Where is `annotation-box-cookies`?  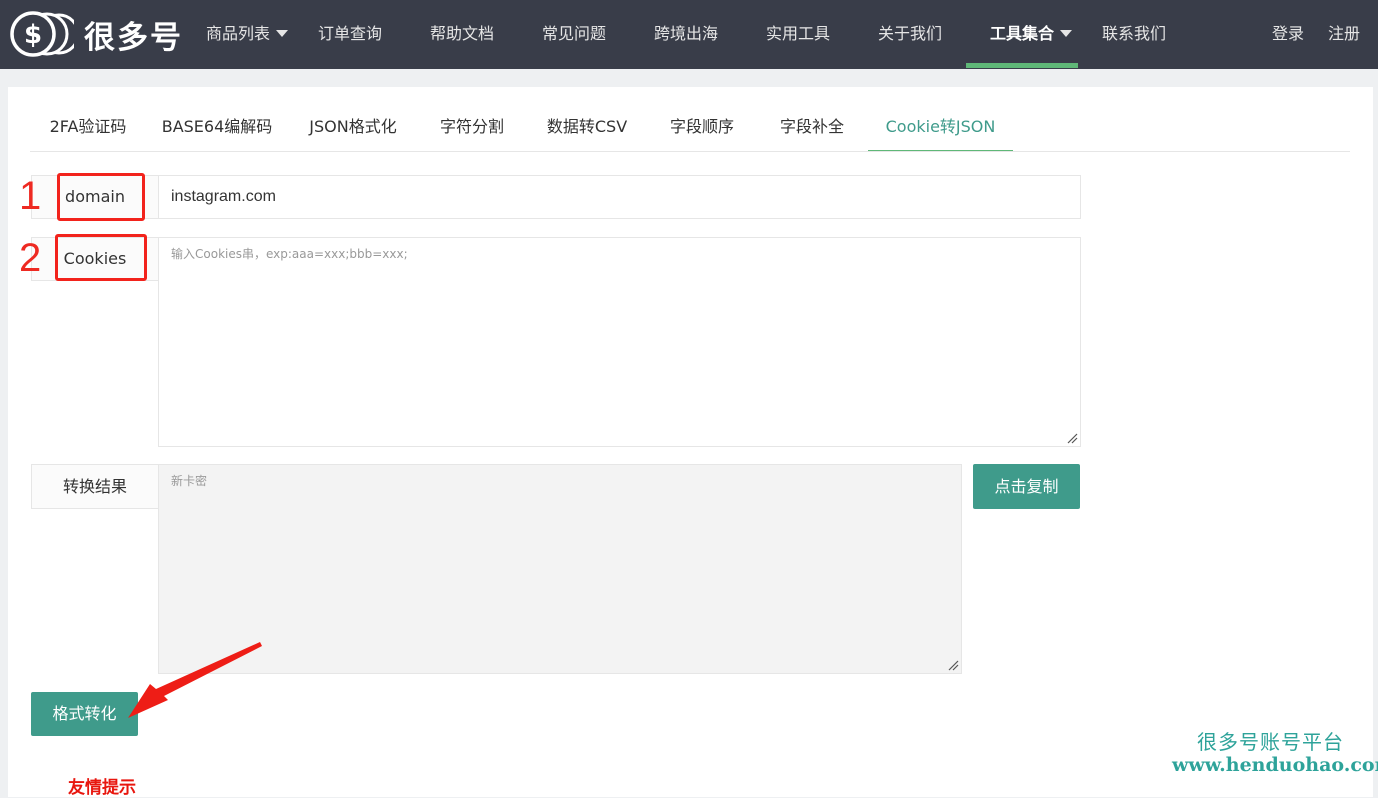
annotation-box-cookies is located at coordinates (101, 257).